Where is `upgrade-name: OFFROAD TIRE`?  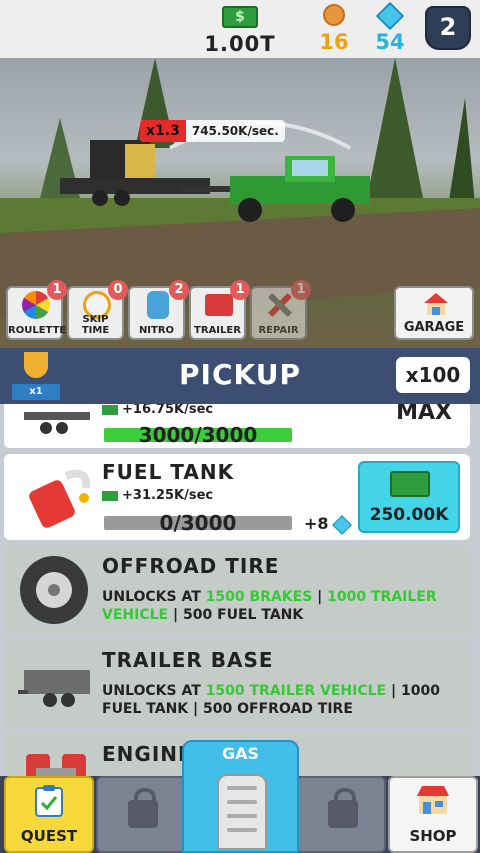 upgrade-name: OFFROAD TIRE is located at coordinates (191, 566).